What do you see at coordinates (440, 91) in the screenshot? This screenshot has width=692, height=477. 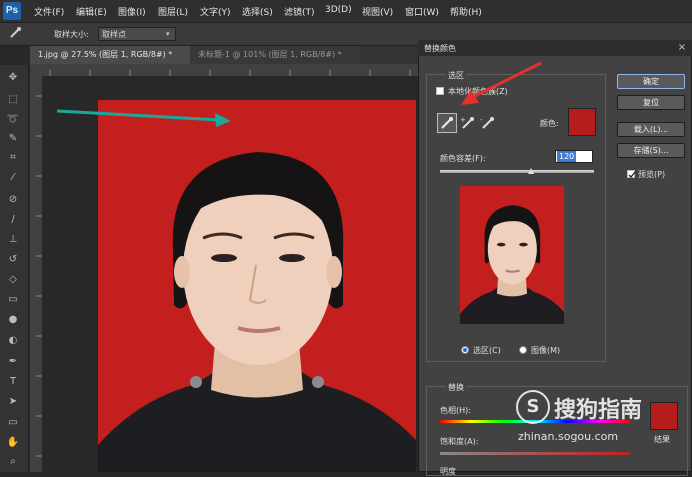 I see `localized-color-clusters-checkbox` at bounding box center [440, 91].